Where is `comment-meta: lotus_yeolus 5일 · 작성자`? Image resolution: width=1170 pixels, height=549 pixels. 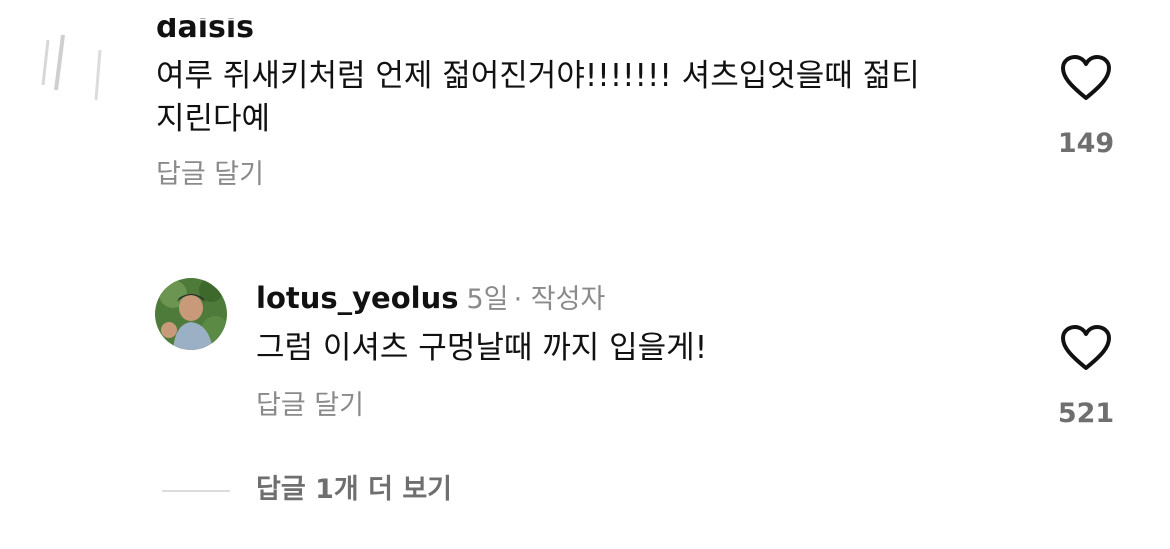
comment-meta: lotus_yeolus 5일 · 작성자 is located at coordinates (430, 300).